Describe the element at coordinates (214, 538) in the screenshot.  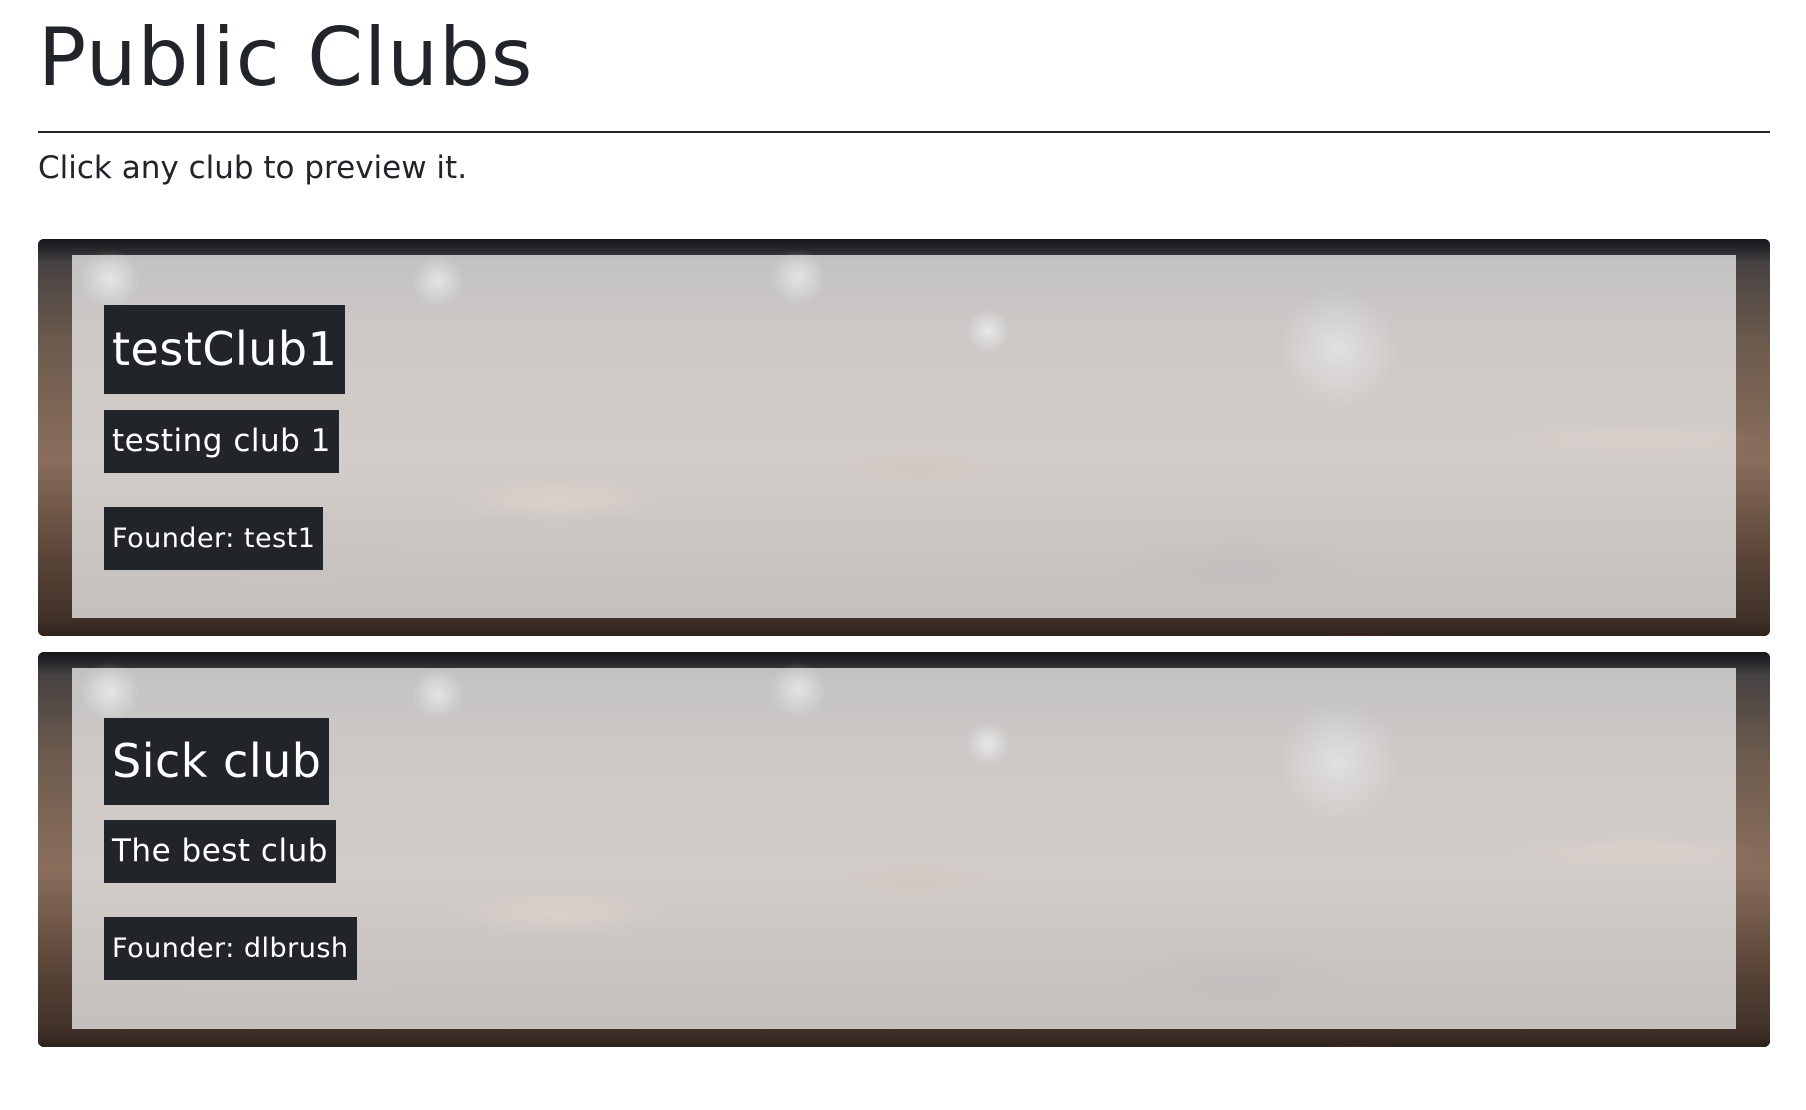
I see `club-founder: Founder: test1` at that location.